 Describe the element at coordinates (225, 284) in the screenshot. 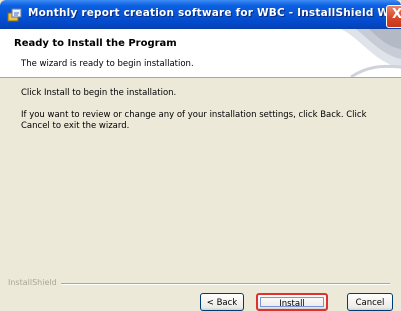

I see `footer-divider` at that location.